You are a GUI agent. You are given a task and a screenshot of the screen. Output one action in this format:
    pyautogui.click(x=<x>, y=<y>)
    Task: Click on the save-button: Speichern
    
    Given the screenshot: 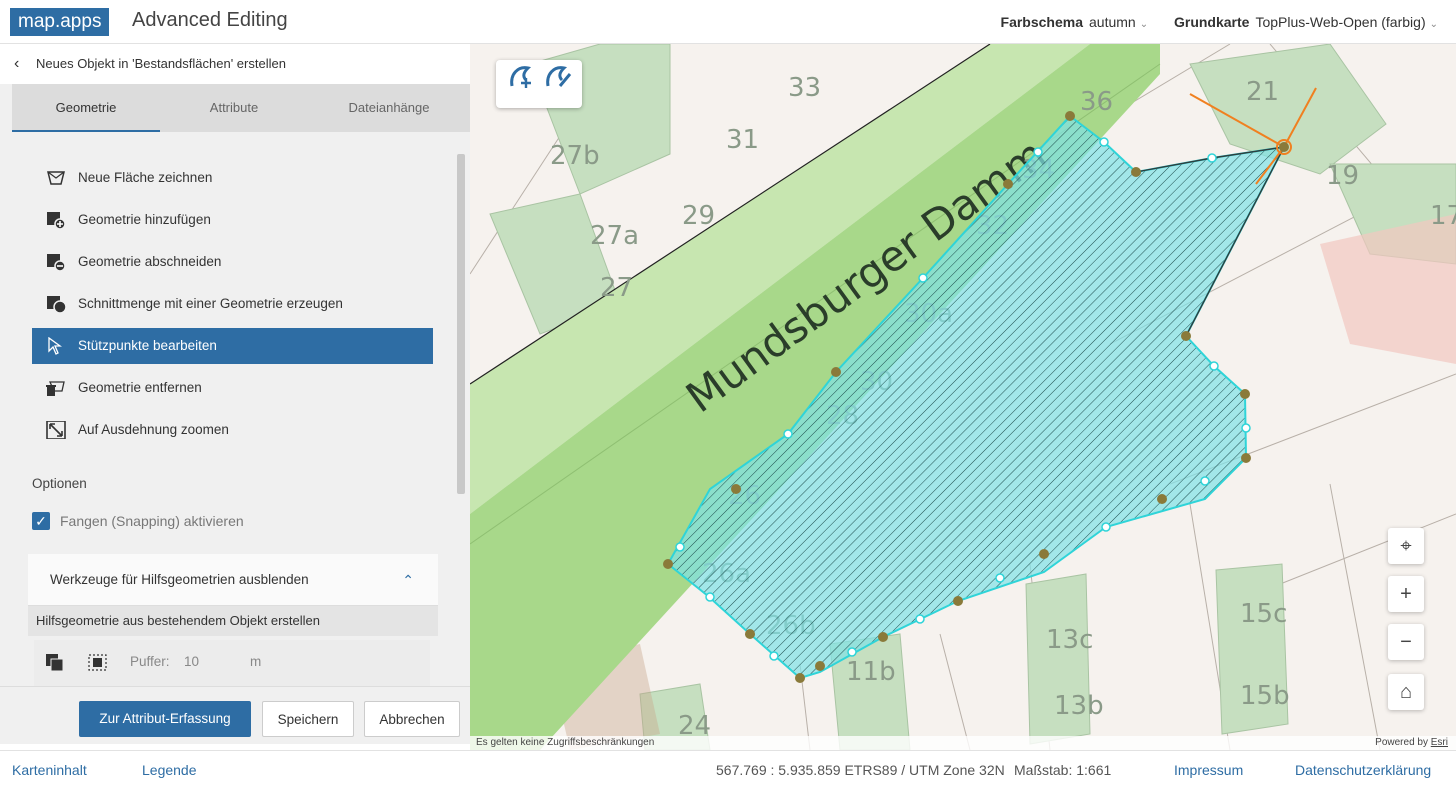 What is the action you would take?
    pyautogui.click(x=308, y=719)
    